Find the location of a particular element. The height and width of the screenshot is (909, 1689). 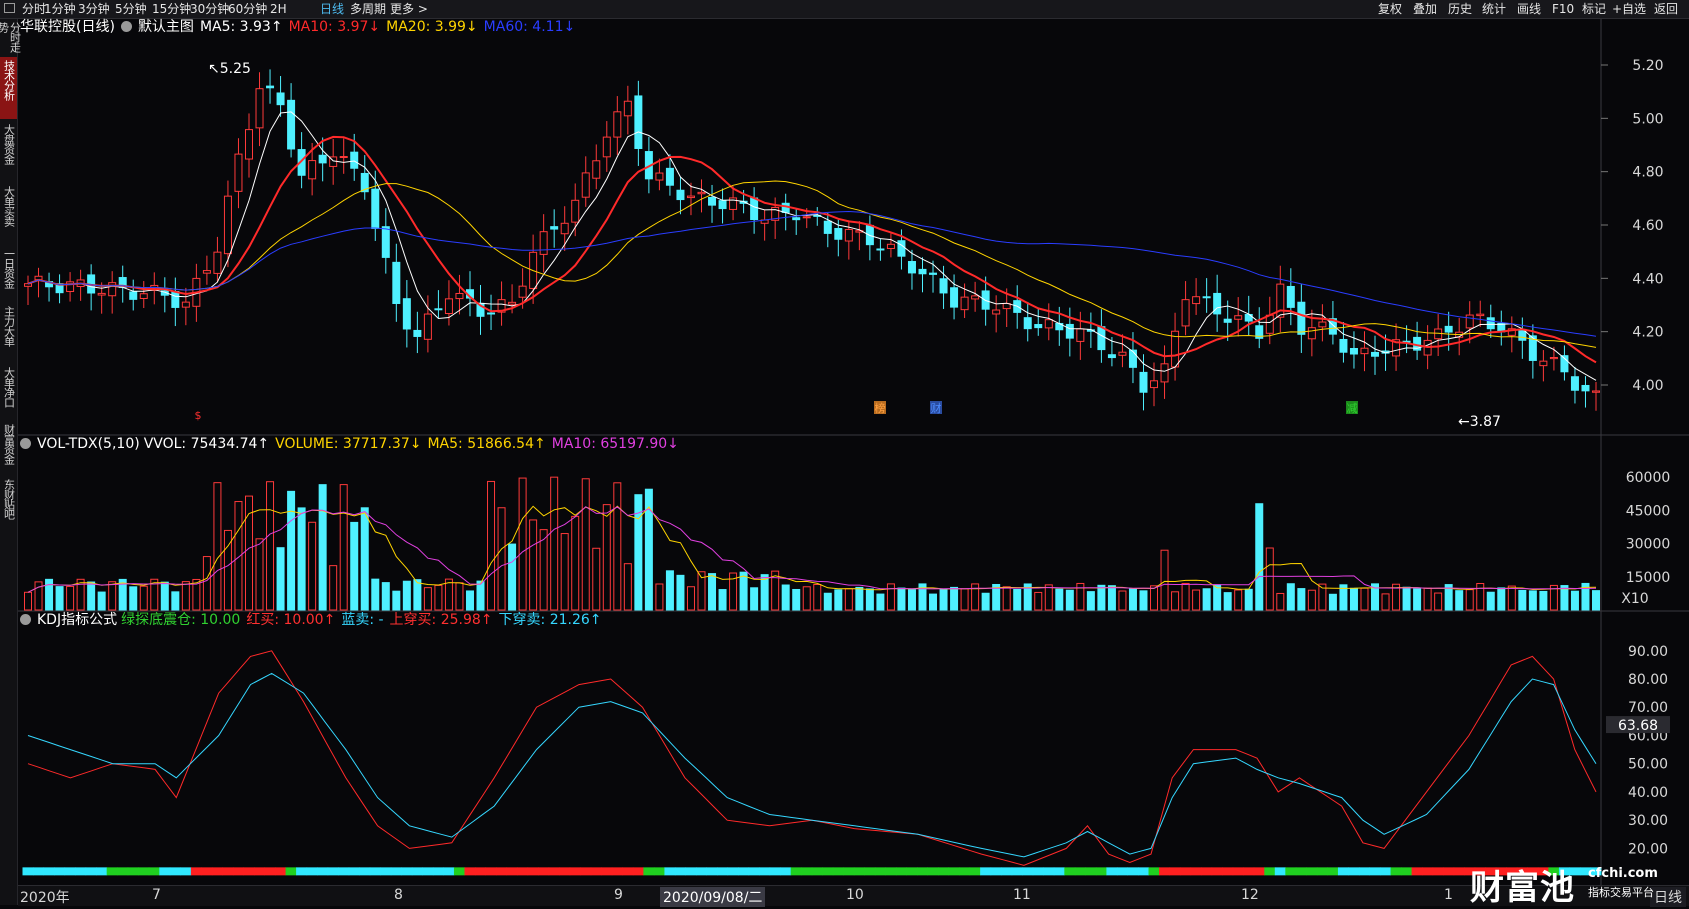

toolbar-action-1: 叠加 is located at coordinates (1425, 9).